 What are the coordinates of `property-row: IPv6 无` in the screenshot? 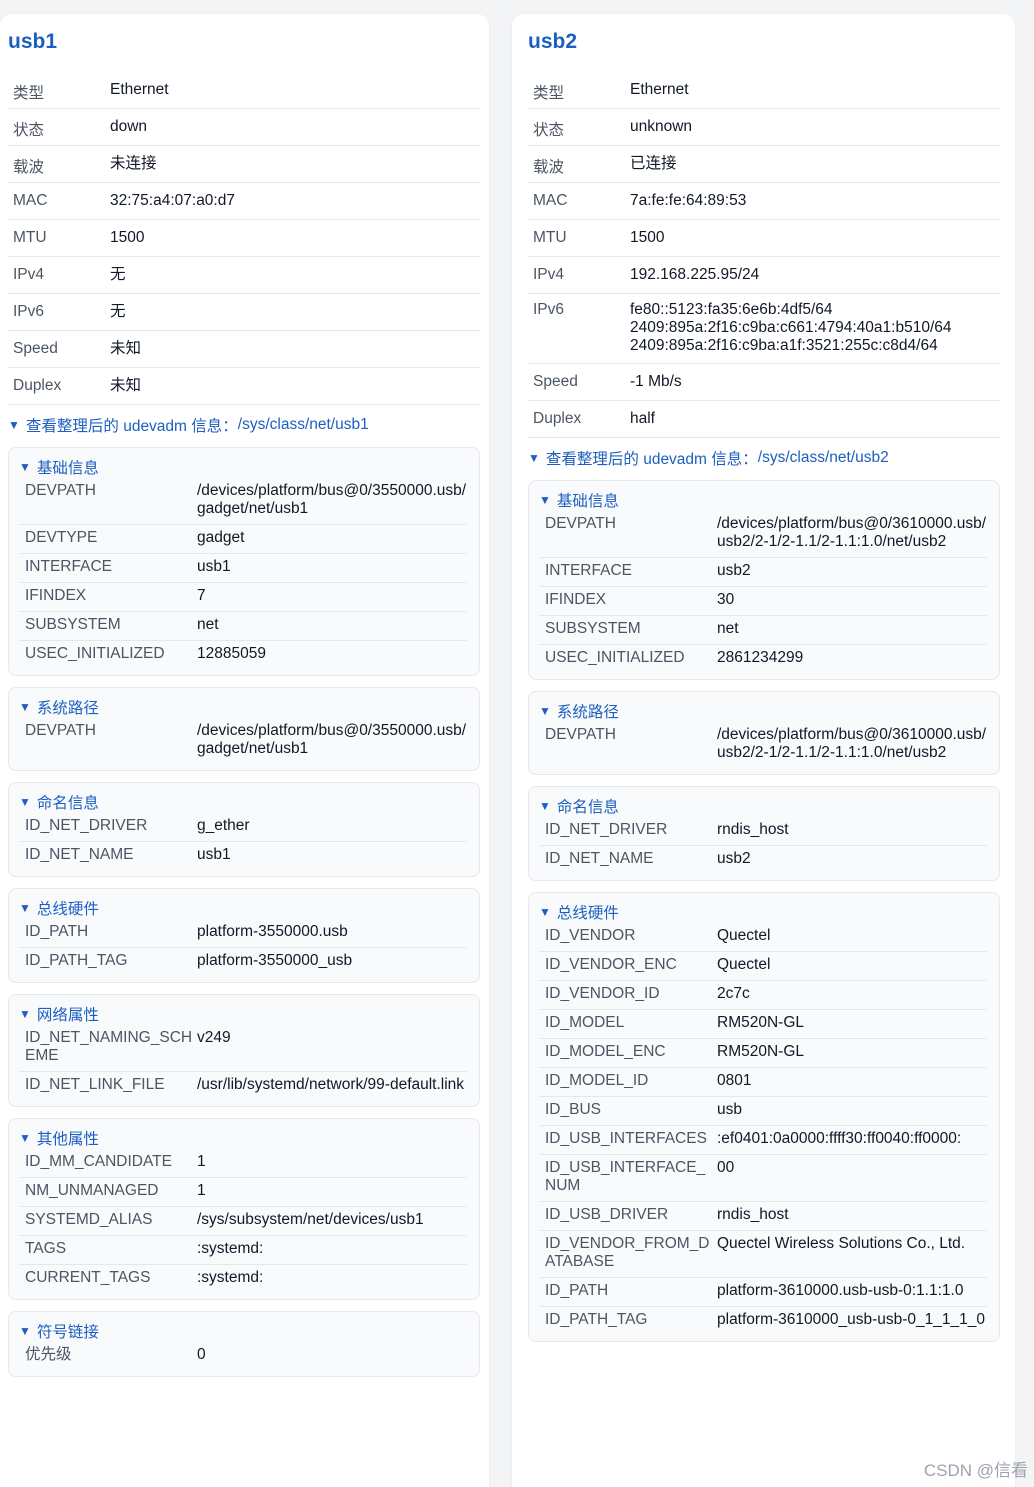 It's located at (244, 312).